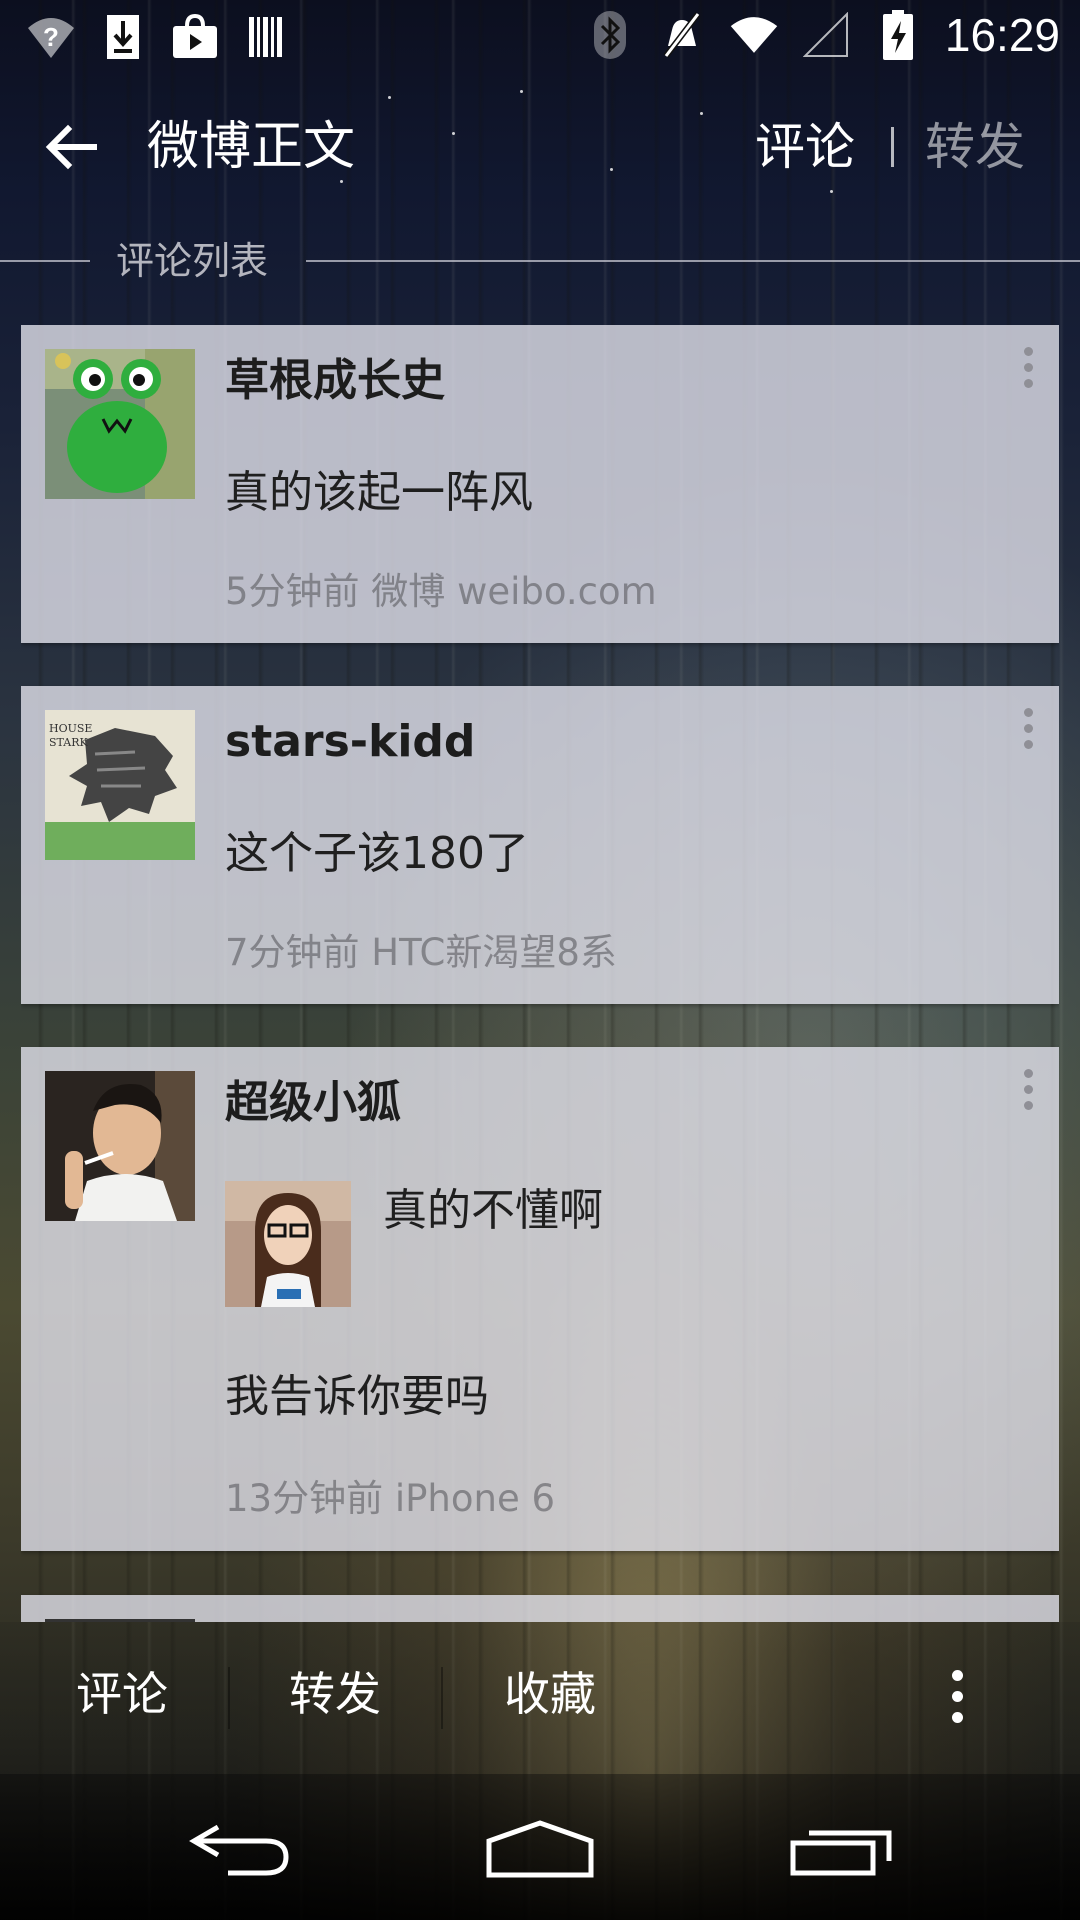  Describe the element at coordinates (122, 1694) in the screenshot. I see `comment-button: 评论` at that location.